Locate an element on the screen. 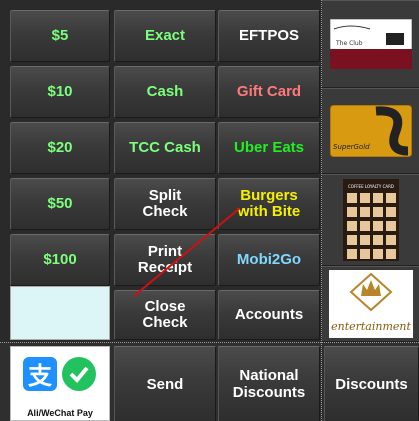  svg-text: 支 is located at coordinates (40, 376).